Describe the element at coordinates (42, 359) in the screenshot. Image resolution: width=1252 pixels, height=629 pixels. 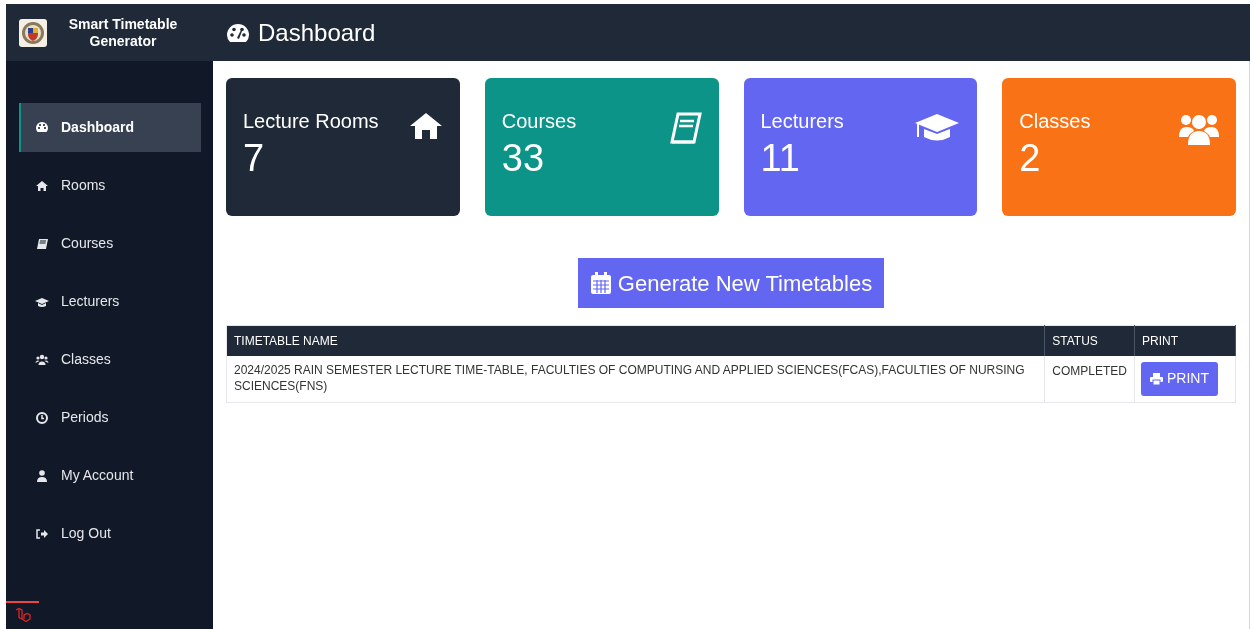
I see `users-icon` at that location.